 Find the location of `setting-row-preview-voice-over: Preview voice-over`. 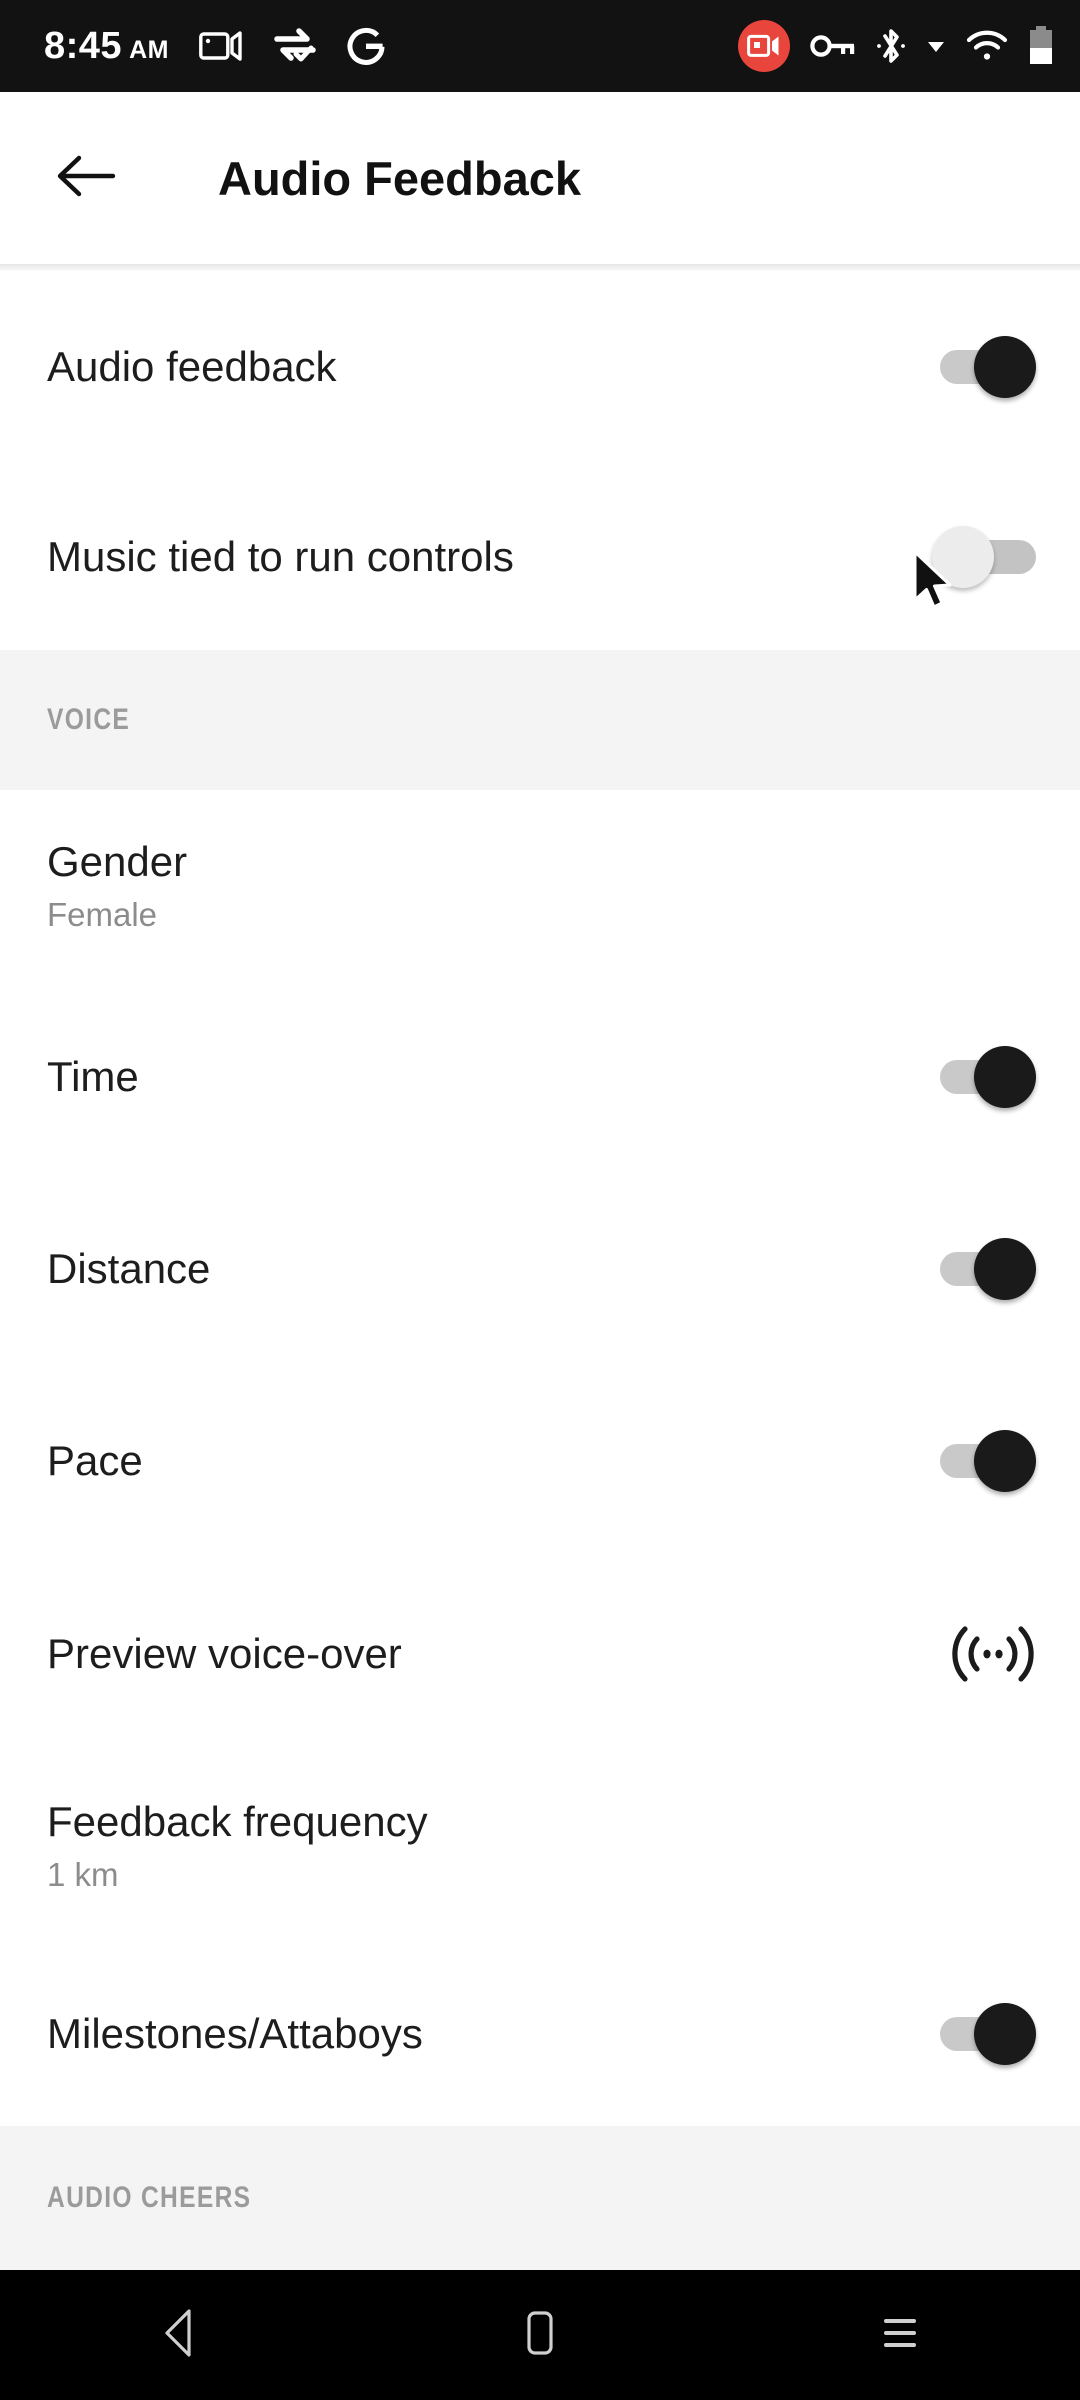

setting-row-preview-voice-over: Preview voice-over is located at coordinates (540, 1653).